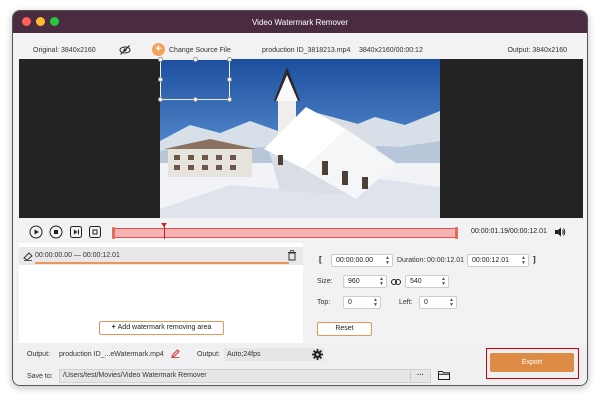 The image size is (600, 401). I want to click on start-time-value: 00:00:00.00, so click(354, 260).